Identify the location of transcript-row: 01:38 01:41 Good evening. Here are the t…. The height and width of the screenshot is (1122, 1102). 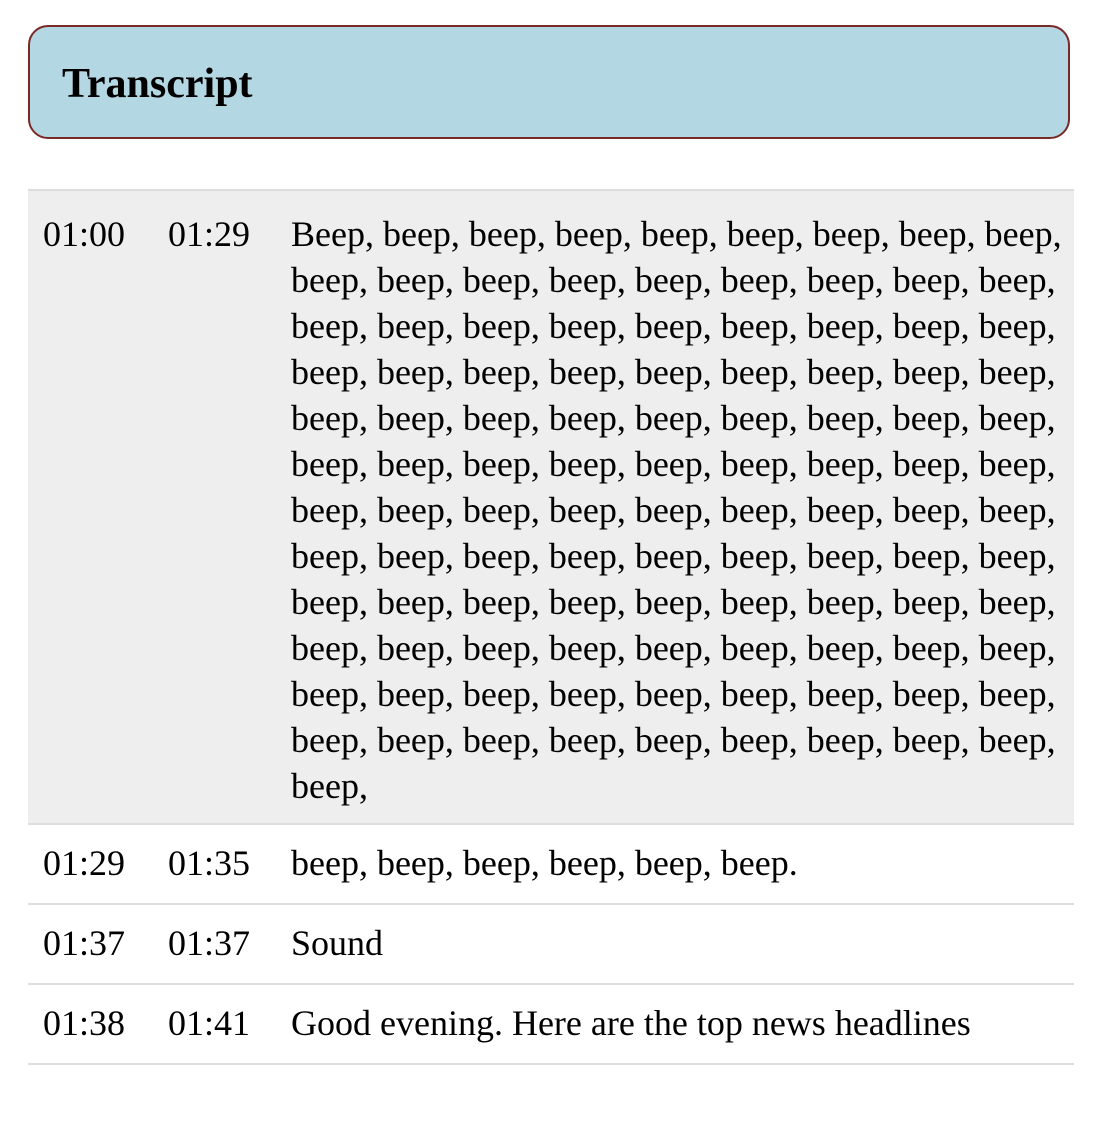
(551, 1024).